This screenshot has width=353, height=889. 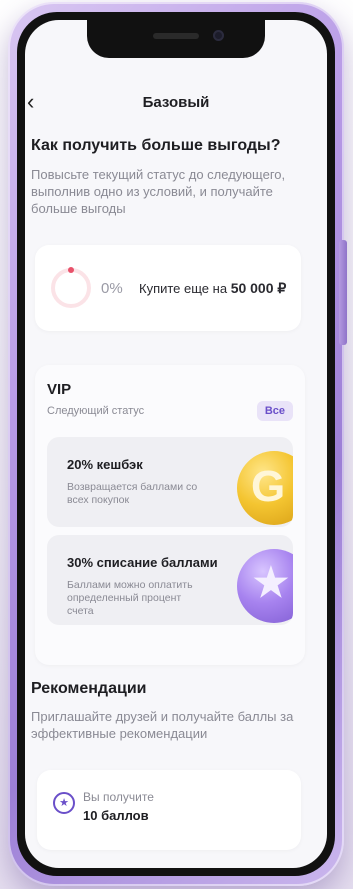 I want to click on recommendations-title: Рекомендации, so click(x=89, y=688).